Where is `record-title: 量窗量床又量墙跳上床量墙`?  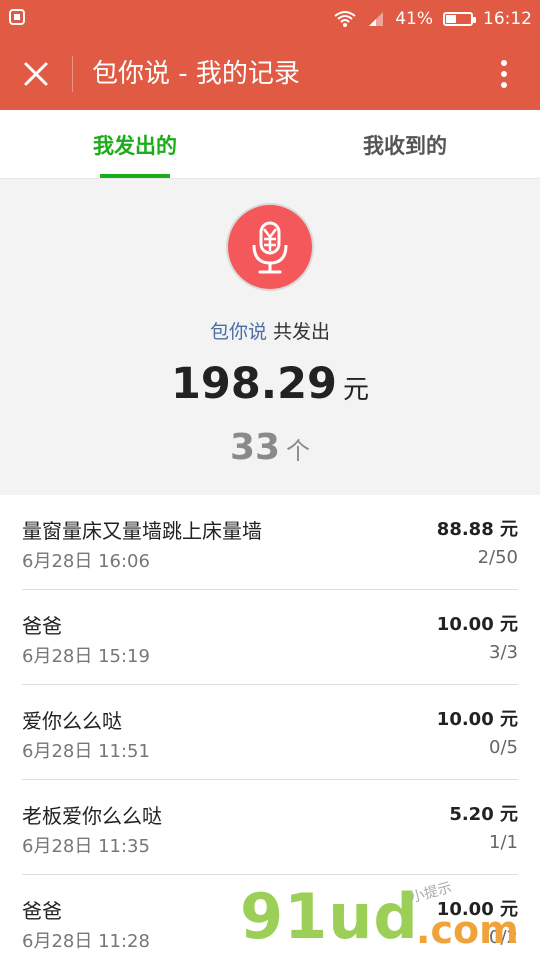 record-title: 量窗量床又量墙跳上床量墙 is located at coordinates (142, 531).